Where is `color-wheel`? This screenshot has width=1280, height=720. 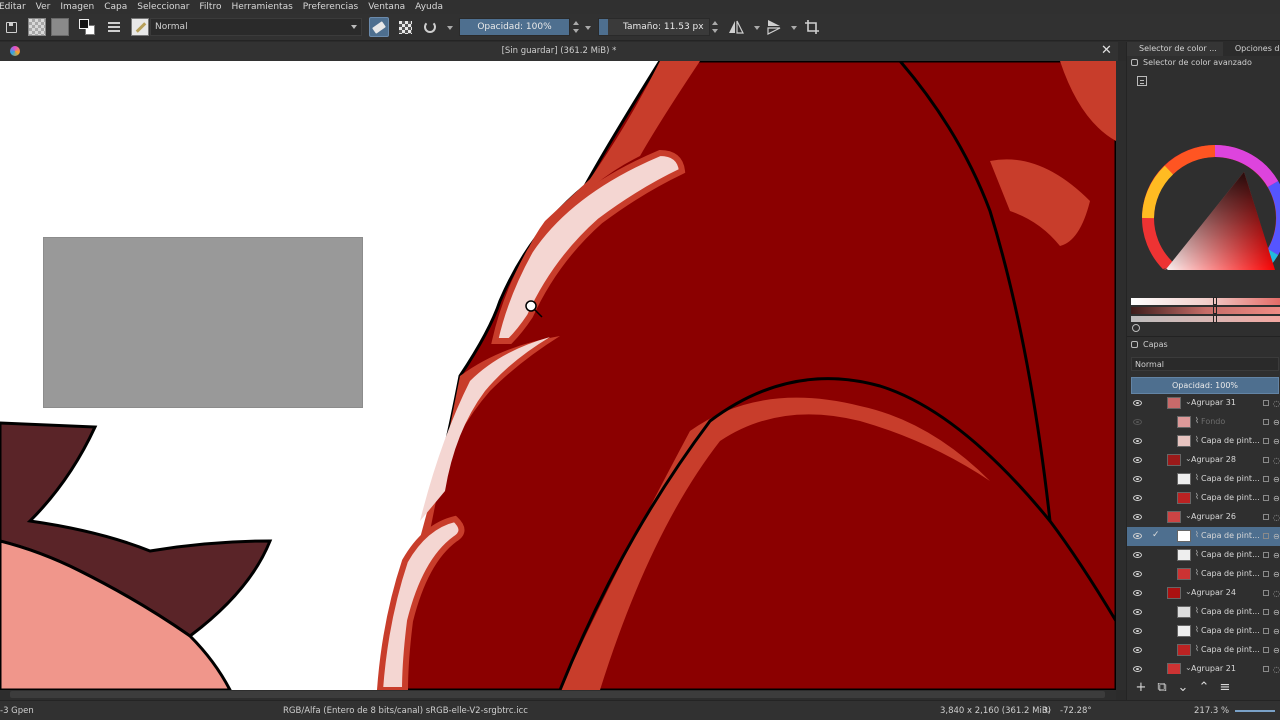
color-wheel is located at coordinates (1205, 184).